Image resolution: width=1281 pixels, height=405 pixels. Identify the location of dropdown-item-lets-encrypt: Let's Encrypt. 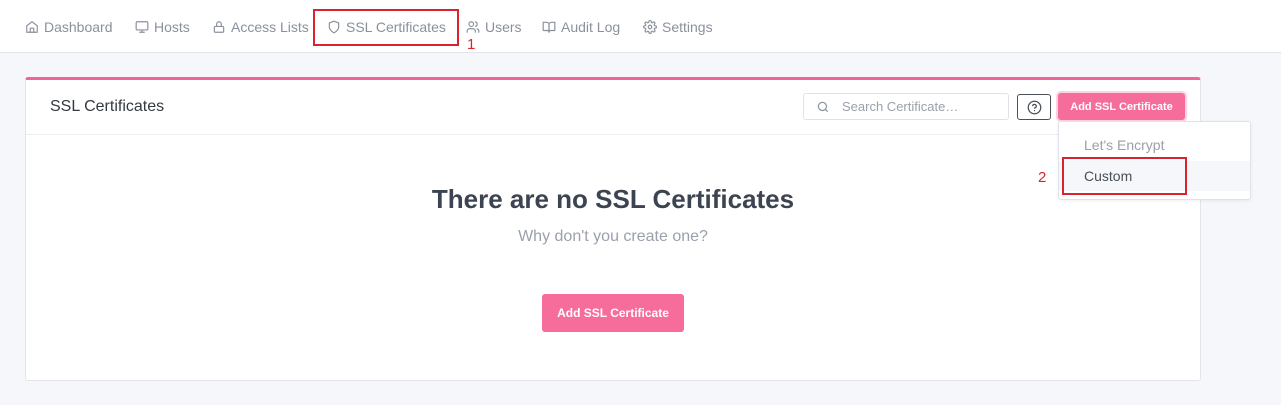
(1154, 145).